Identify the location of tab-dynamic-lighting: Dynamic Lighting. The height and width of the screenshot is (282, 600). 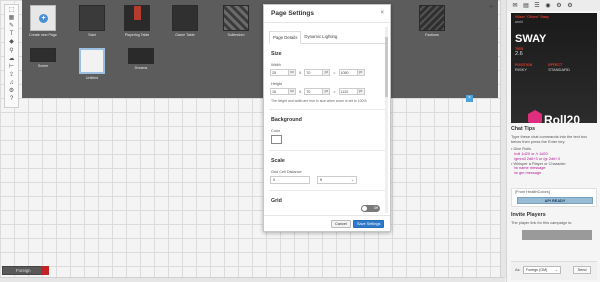
(320, 37).